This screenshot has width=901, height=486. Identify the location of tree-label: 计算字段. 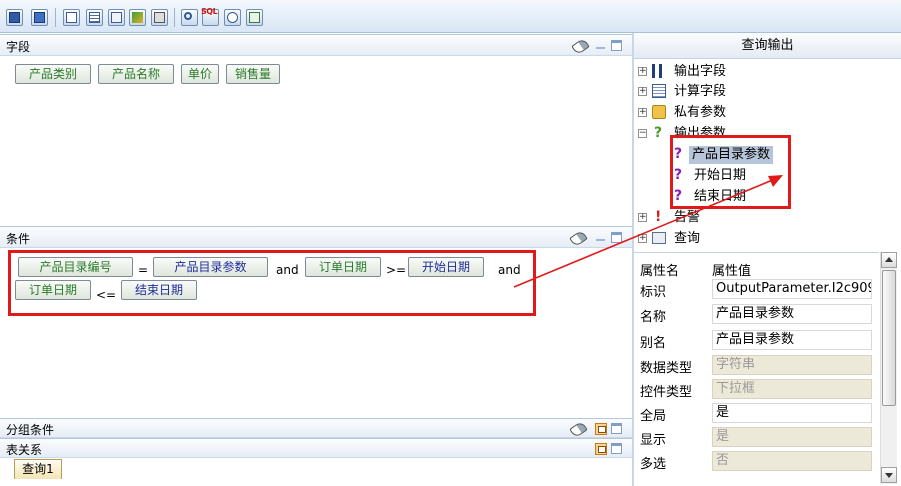
(700, 91).